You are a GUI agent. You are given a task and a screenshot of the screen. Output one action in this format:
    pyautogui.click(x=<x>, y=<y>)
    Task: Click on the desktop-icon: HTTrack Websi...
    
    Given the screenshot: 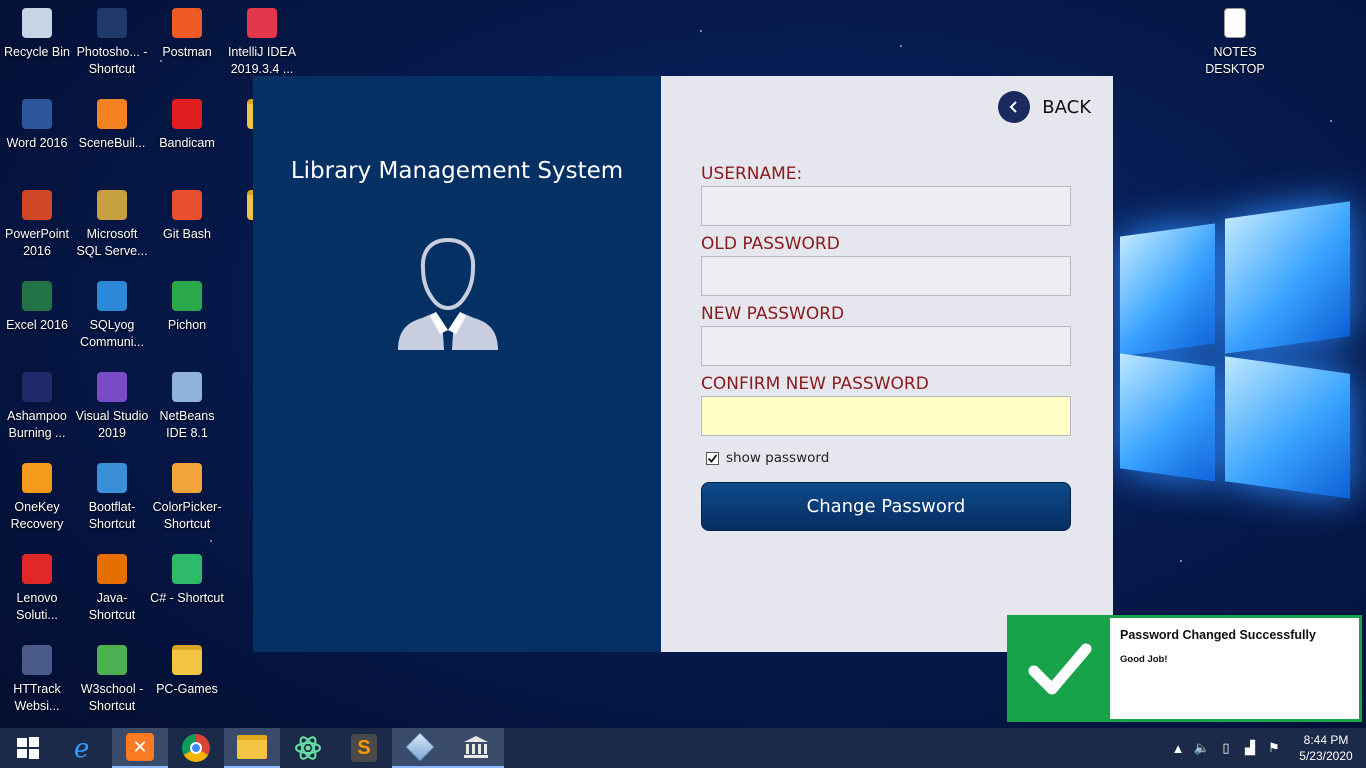 What is the action you would take?
    pyautogui.click(x=38, y=680)
    